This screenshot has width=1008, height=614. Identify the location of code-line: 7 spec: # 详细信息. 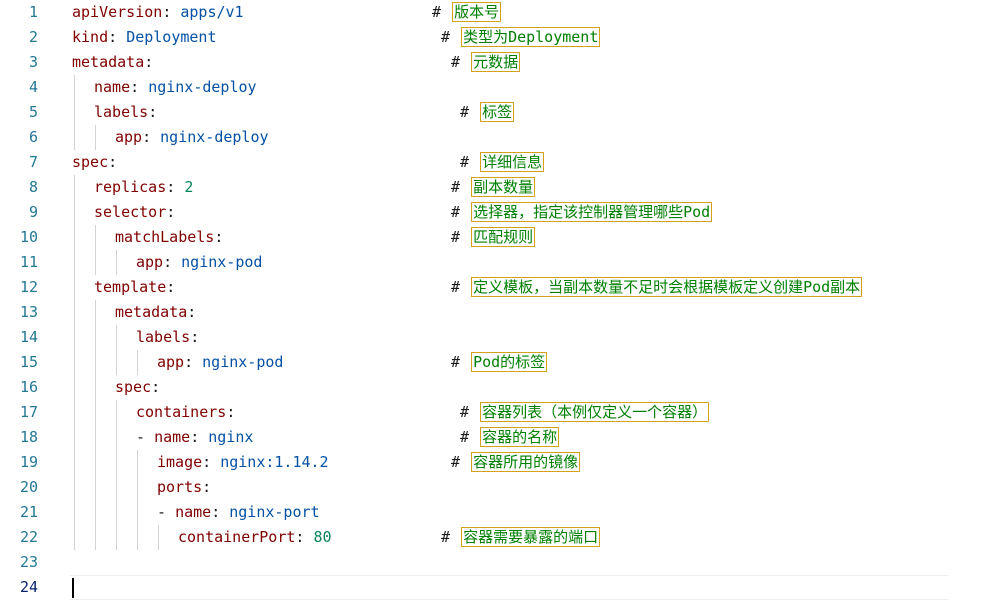
(504, 162).